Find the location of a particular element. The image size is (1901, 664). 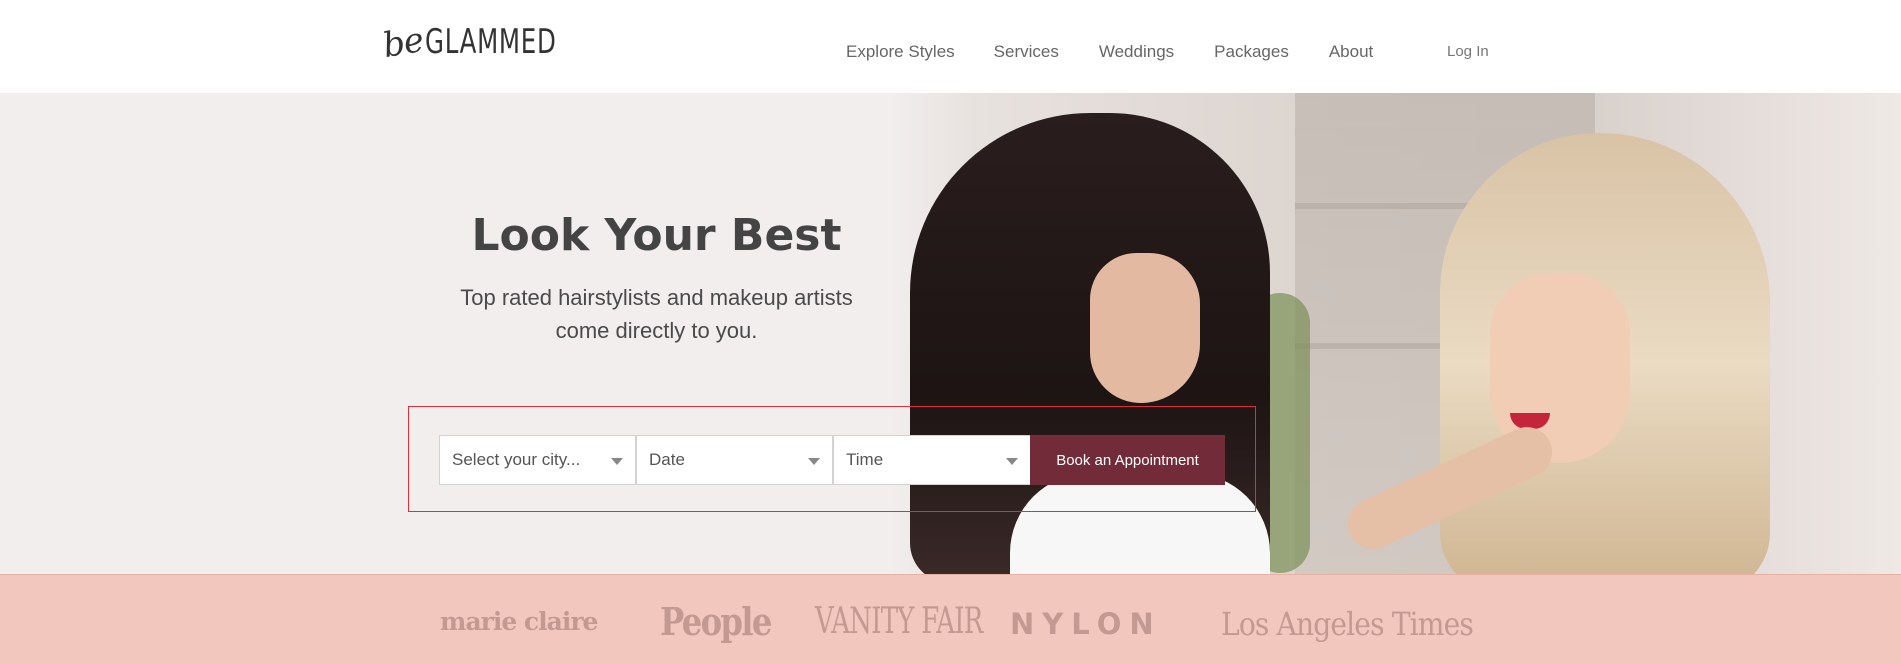

nav-about: About is located at coordinates (1351, 52).